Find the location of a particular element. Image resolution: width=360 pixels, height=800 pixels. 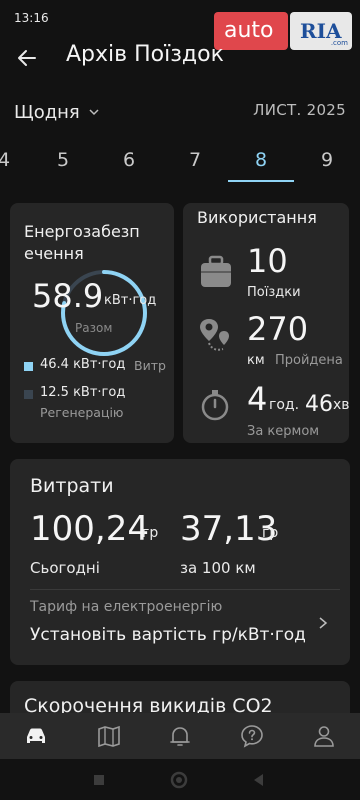

cost-today-unit: гр is located at coordinates (150, 533).